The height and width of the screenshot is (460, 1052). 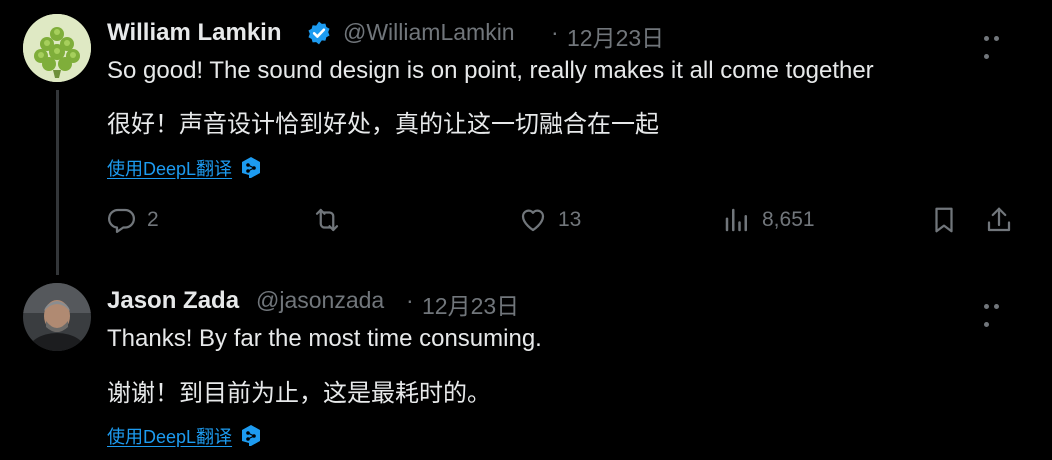 I want to click on retweet-button, so click(x=327, y=220).